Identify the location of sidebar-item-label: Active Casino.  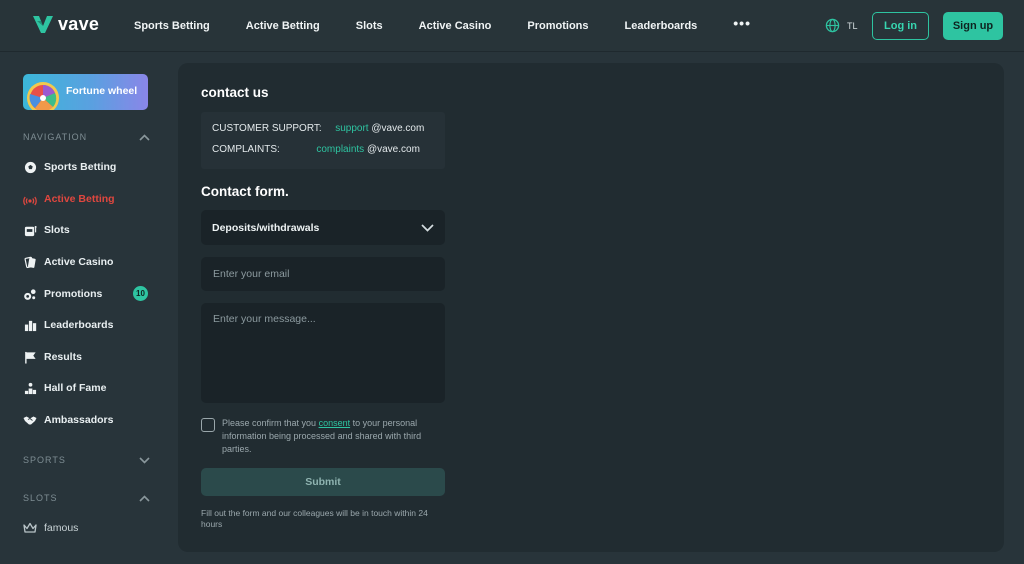
(79, 262).